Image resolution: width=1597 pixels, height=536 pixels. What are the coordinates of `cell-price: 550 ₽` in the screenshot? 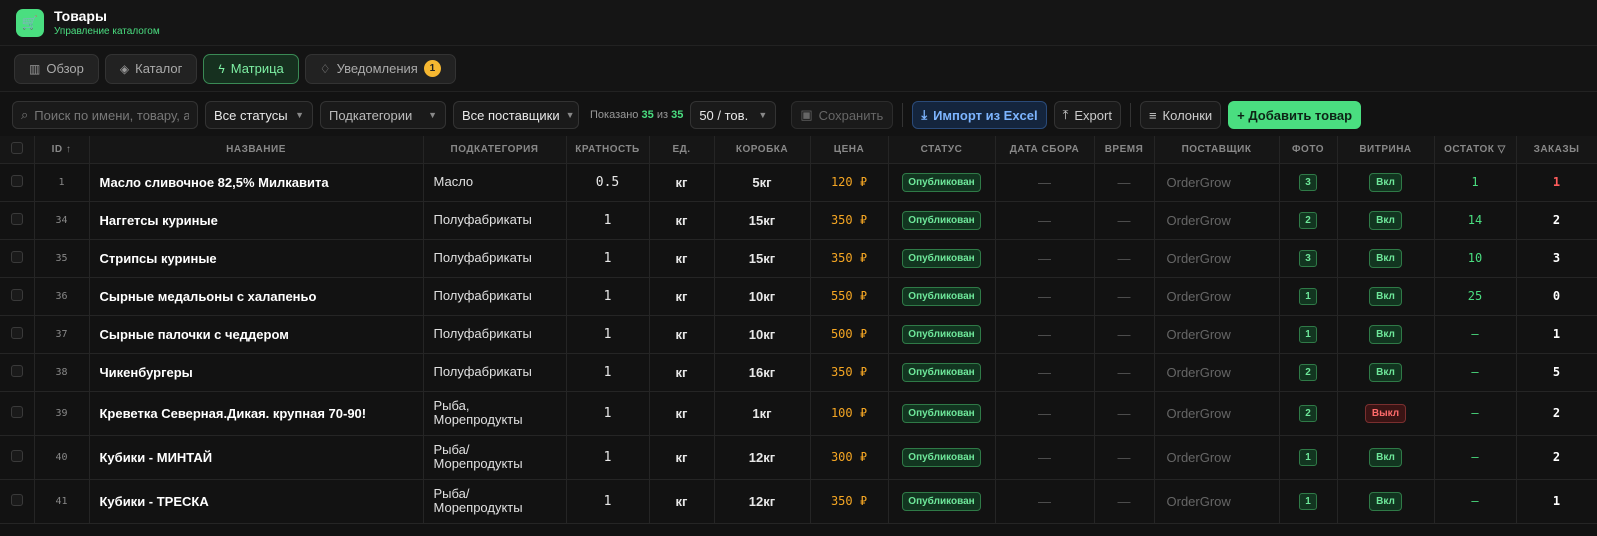 It's located at (849, 296).